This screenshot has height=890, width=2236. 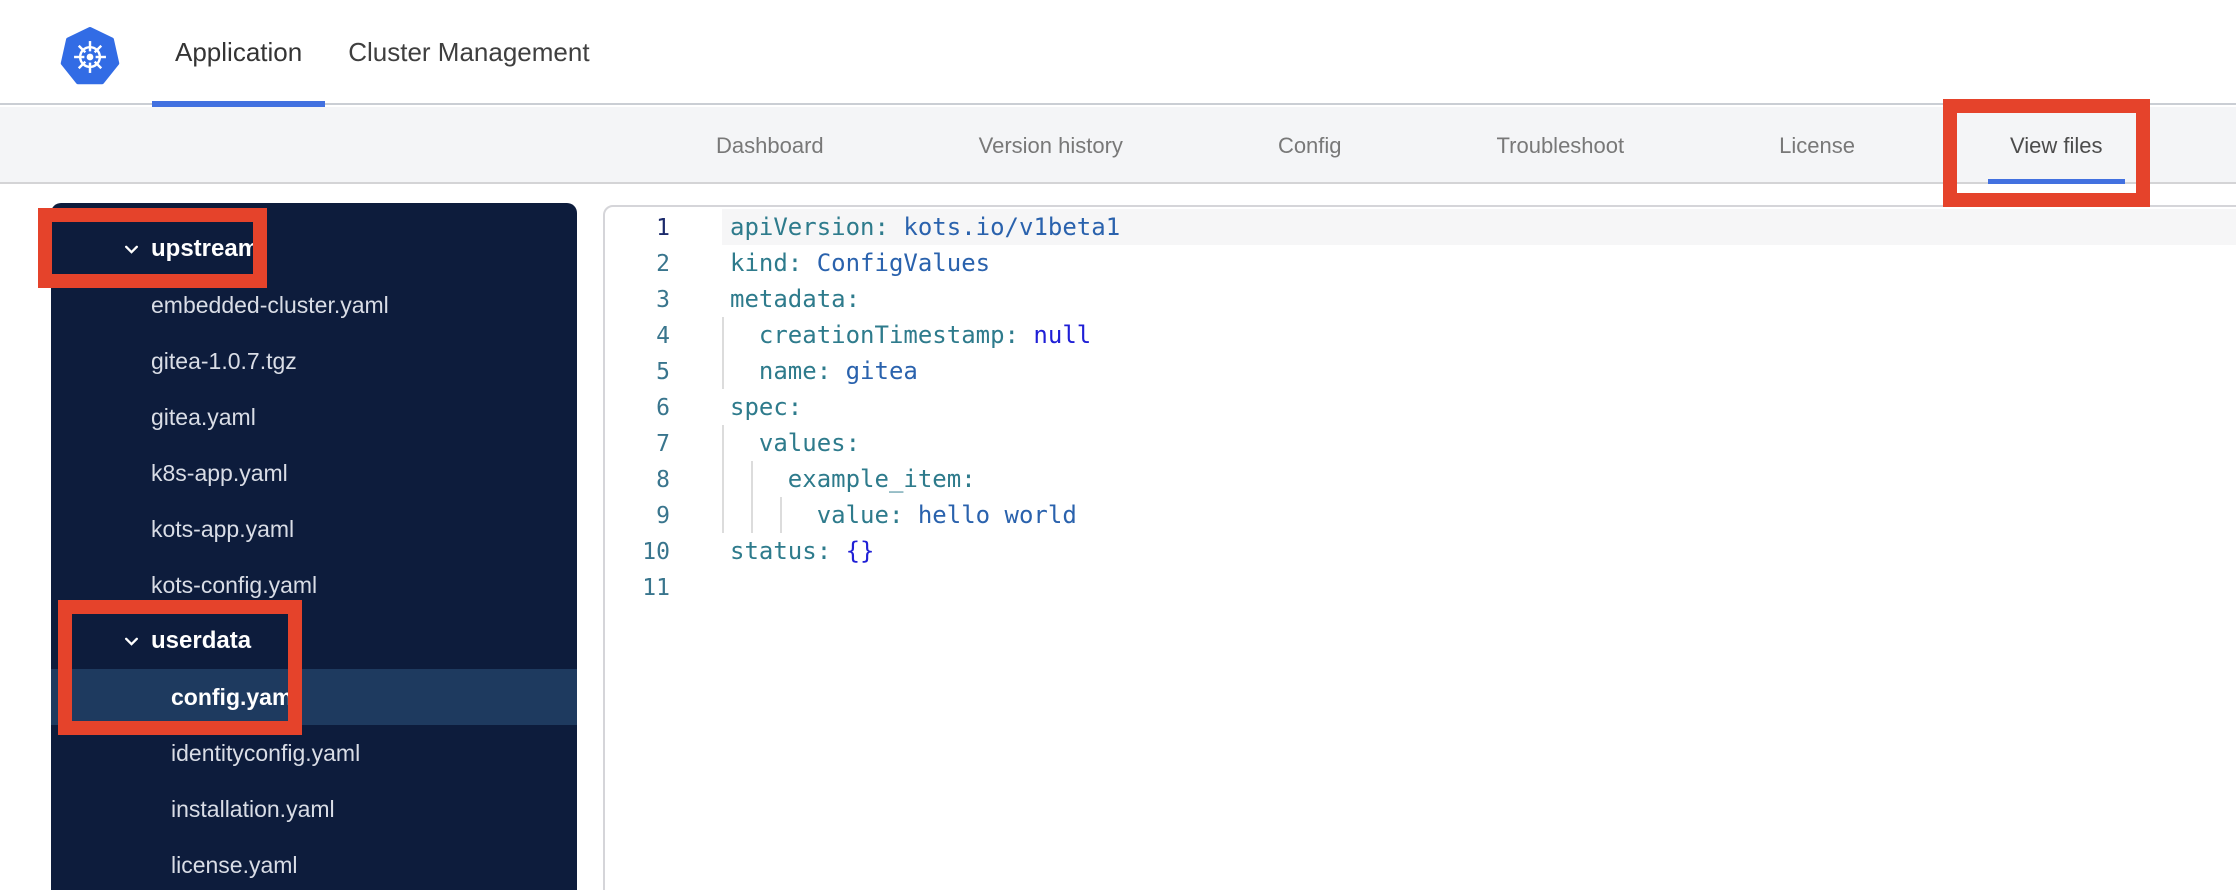 I want to click on app-tab-label: Version history, so click(x=1050, y=145).